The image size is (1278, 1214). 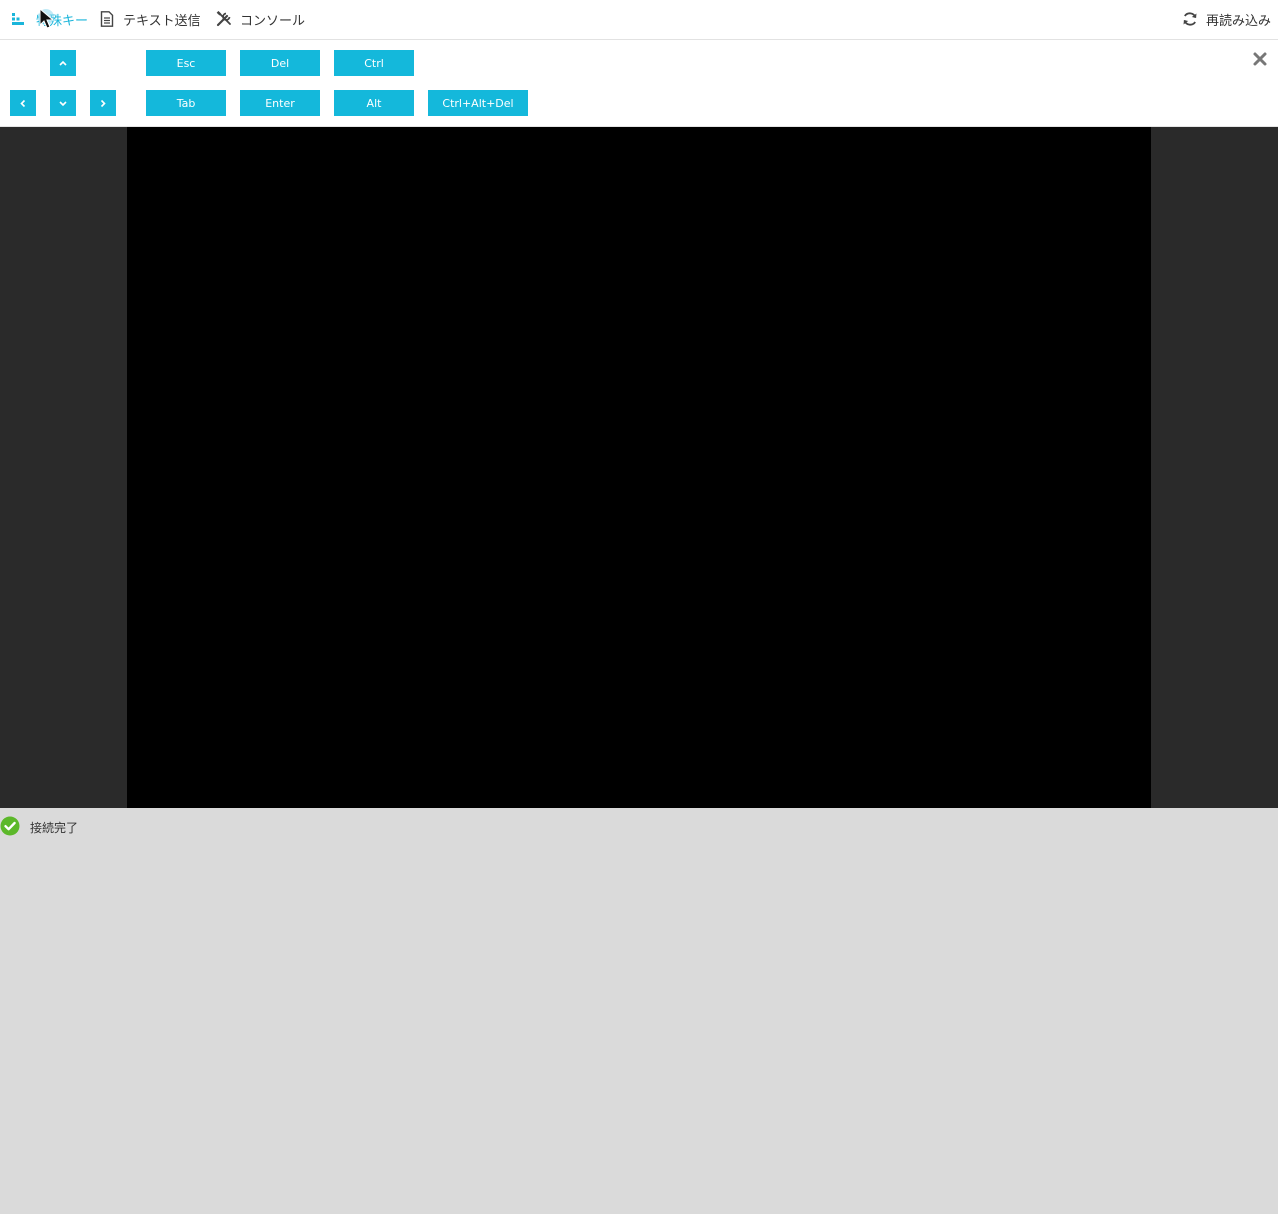 I want to click on del-key: Del, so click(x=280, y=63).